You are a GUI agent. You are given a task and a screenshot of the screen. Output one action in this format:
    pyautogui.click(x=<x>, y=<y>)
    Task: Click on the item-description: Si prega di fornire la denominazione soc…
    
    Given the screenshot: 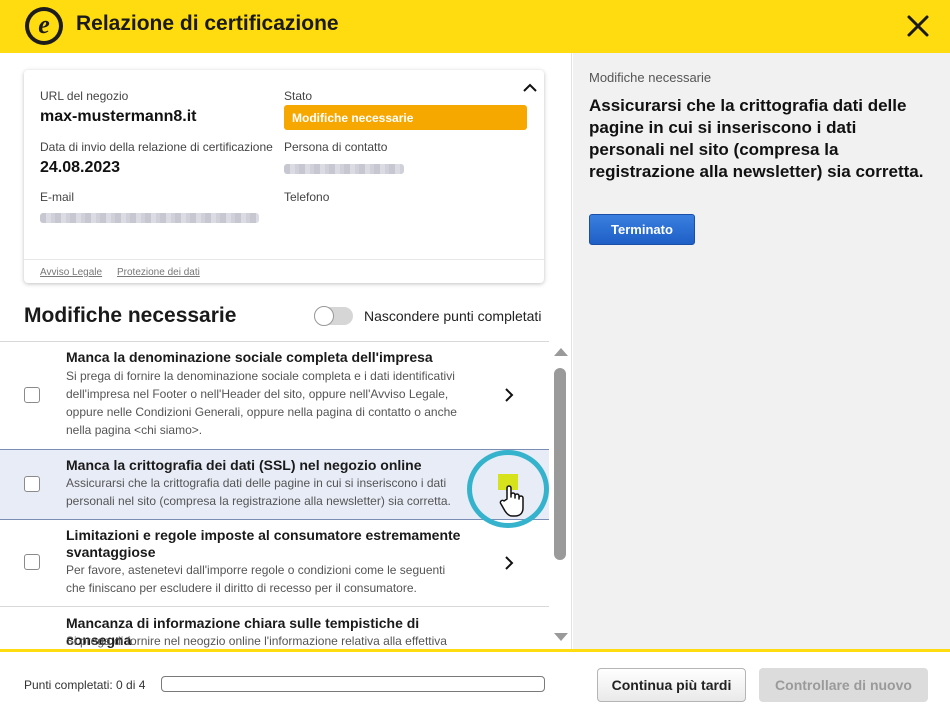 What is the action you would take?
    pyautogui.click(x=261, y=403)
    